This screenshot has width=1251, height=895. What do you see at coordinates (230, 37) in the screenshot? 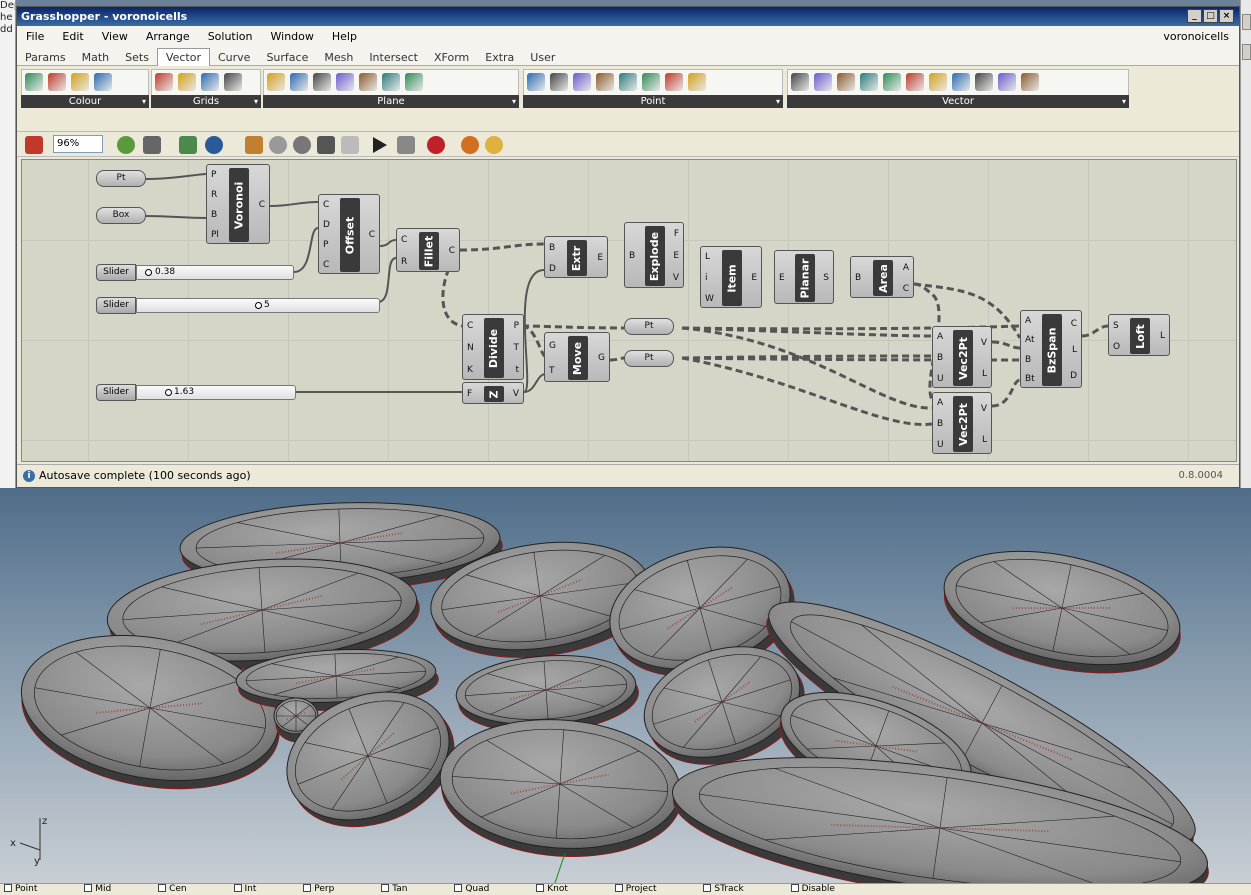
I see `menu-solution: Solution` at bounding box center [230, 37].